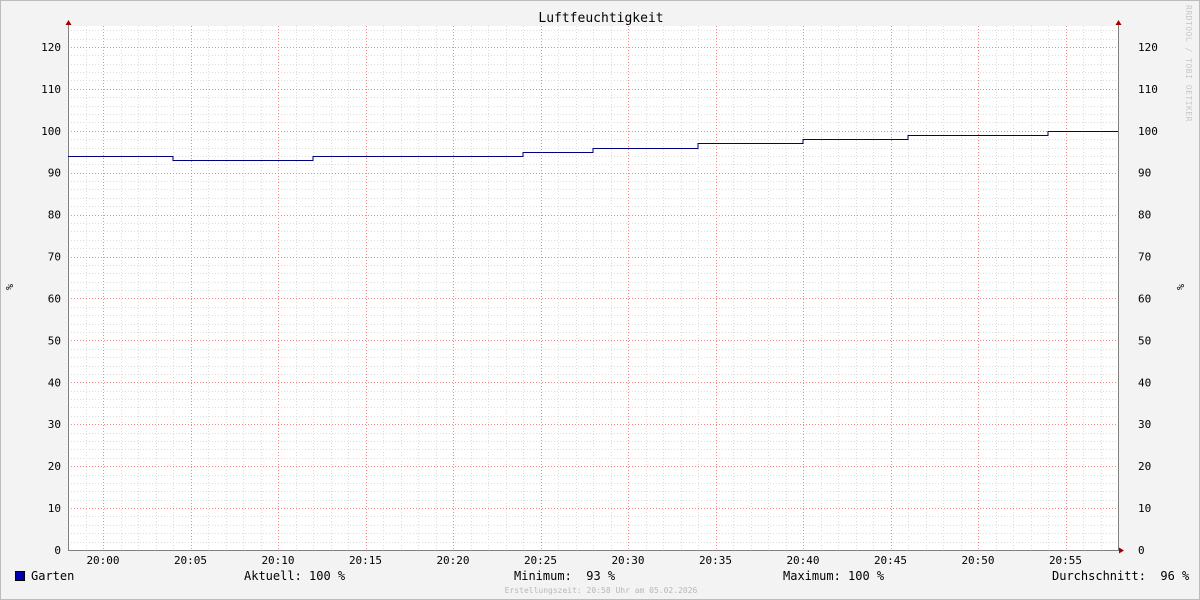 Image resolution: width=1200 pixels, height=600 pixels. What do you see at coordinates (601, 18) in the screenshot?
I see `chart-title: Luftfeuchtigkeit` at bounding box center [601, 18].